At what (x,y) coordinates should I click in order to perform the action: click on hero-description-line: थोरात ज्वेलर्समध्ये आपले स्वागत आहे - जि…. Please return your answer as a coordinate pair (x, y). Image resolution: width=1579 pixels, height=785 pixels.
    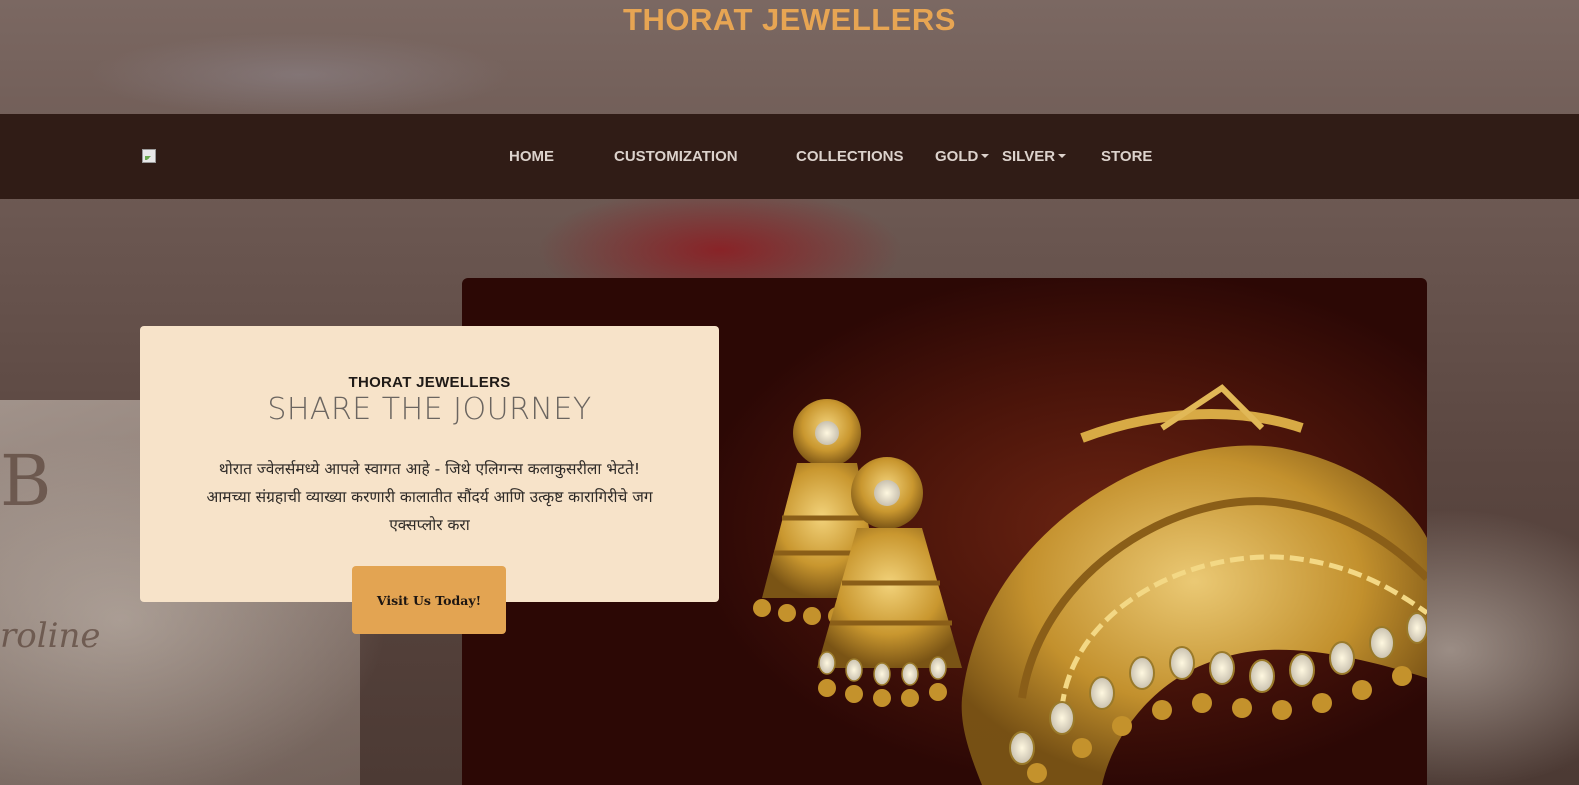
    Looking at the image, I should click on (429, 469).